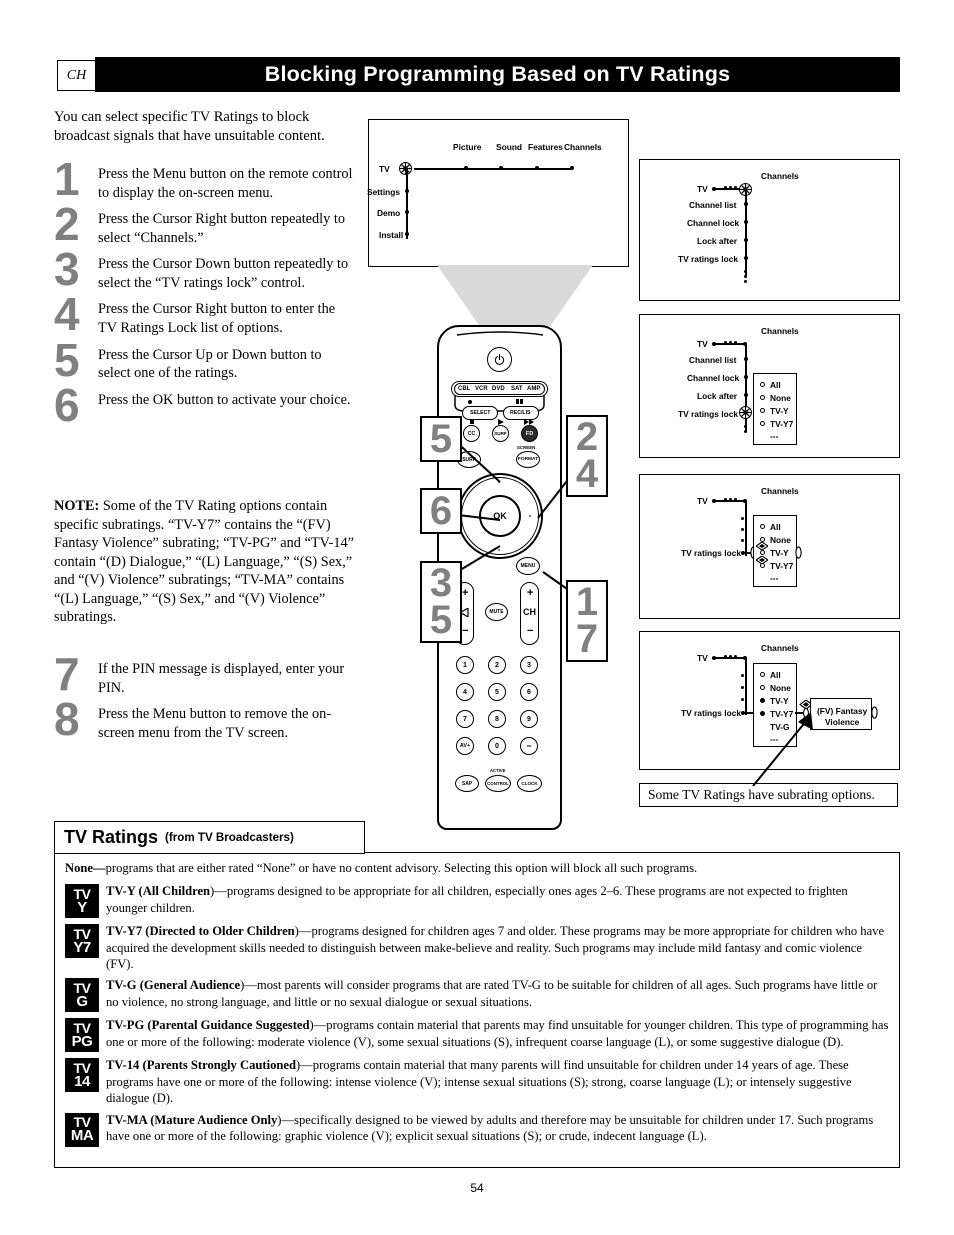  What do you see at coordinates (528, 566) in the screenshot?
I see `menu-button: MENU` at bounding box center [528, 566].